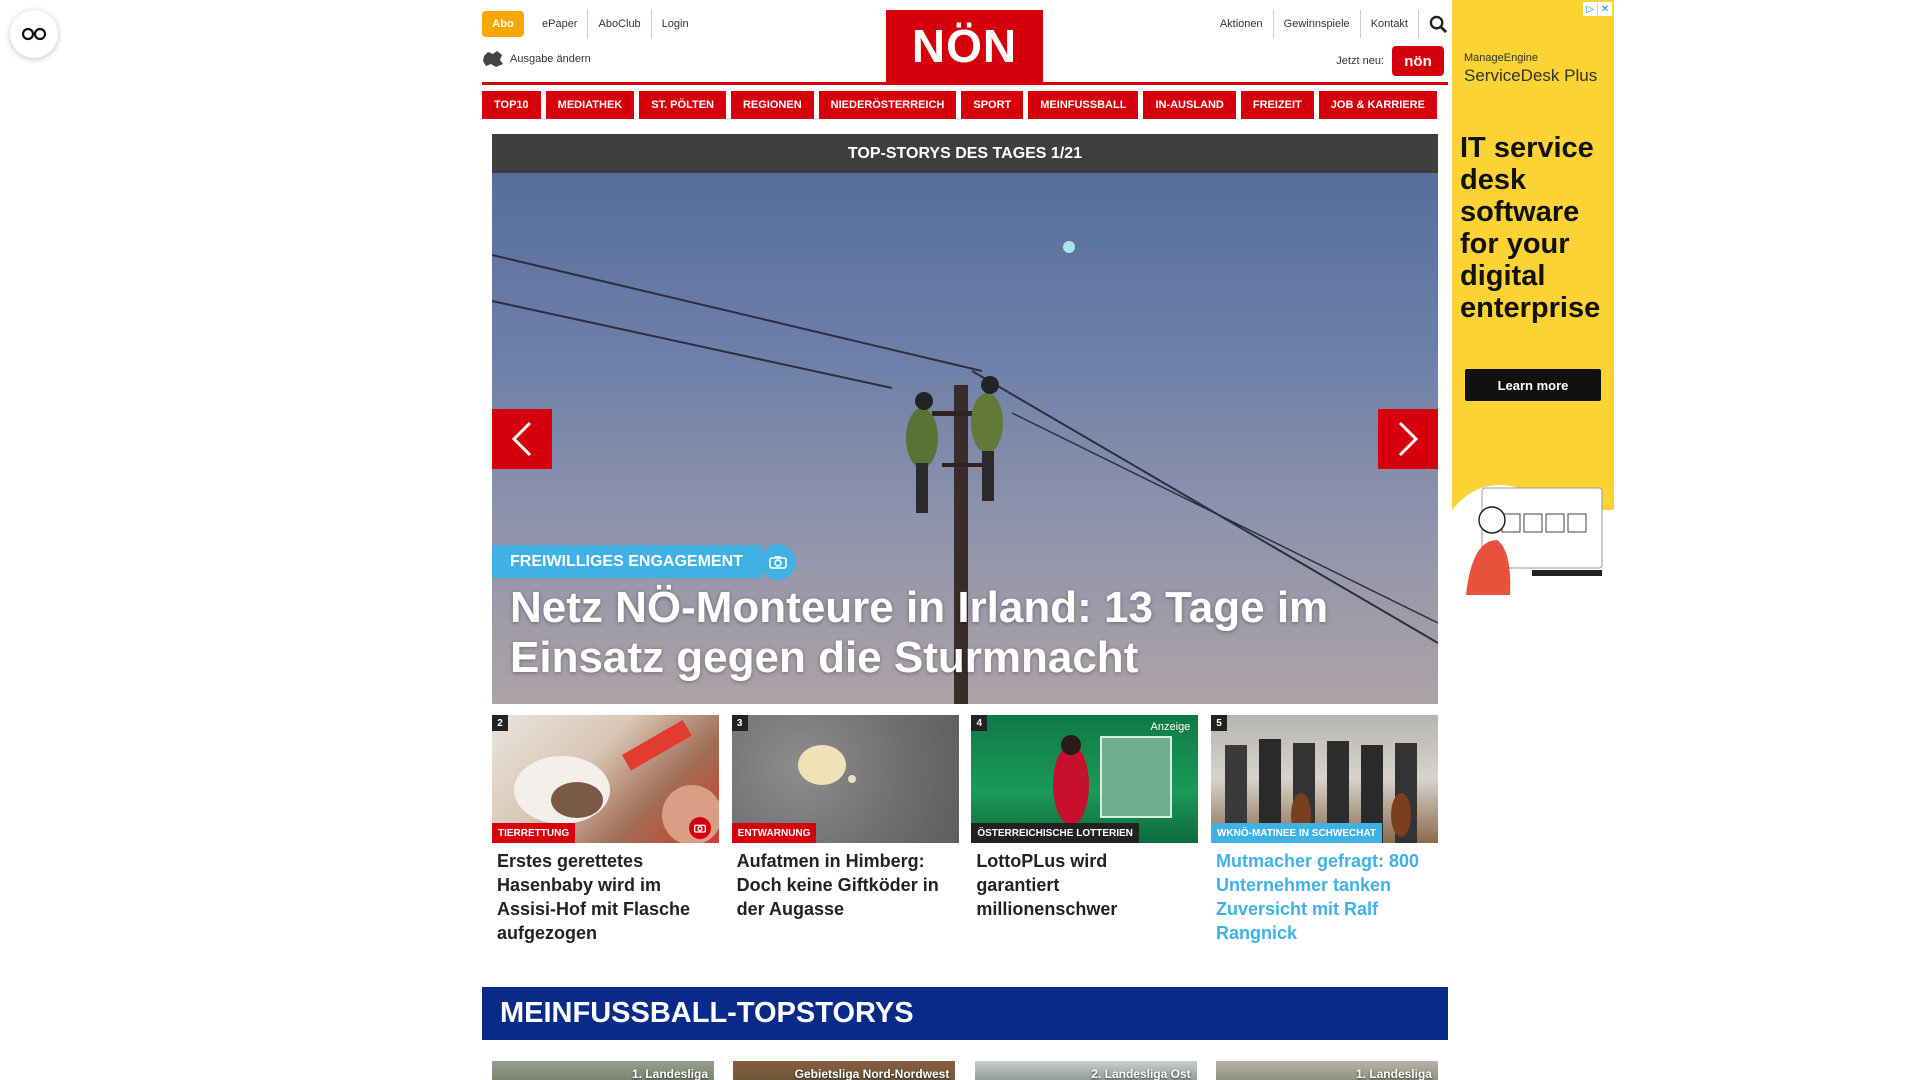  What do you see at coordinates (1388, 24) in the screenshot?
I see `kontakt-link: Kontakt` at bounding box center [1388, 24].